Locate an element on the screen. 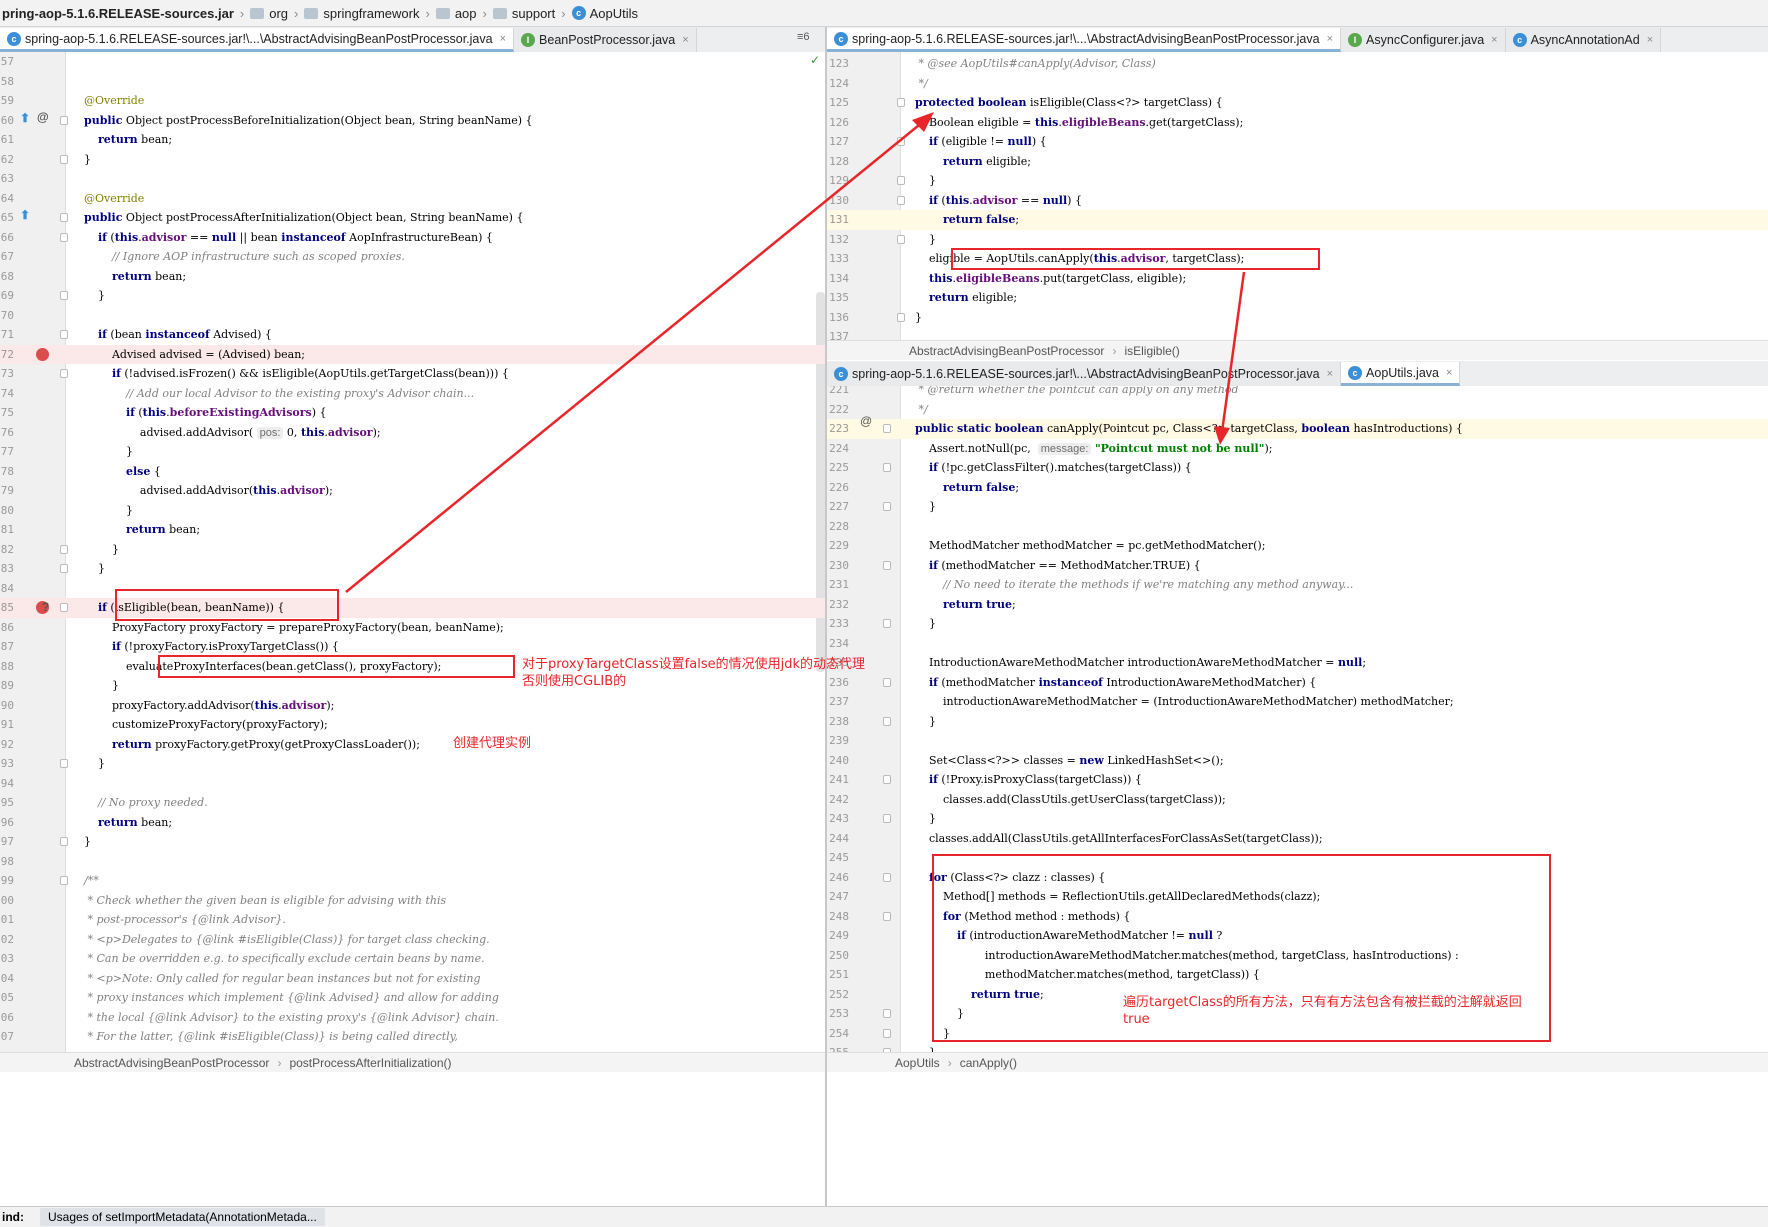 The image size is (1768, 1227). line-number: 02 is located at coordinates (7, 939).